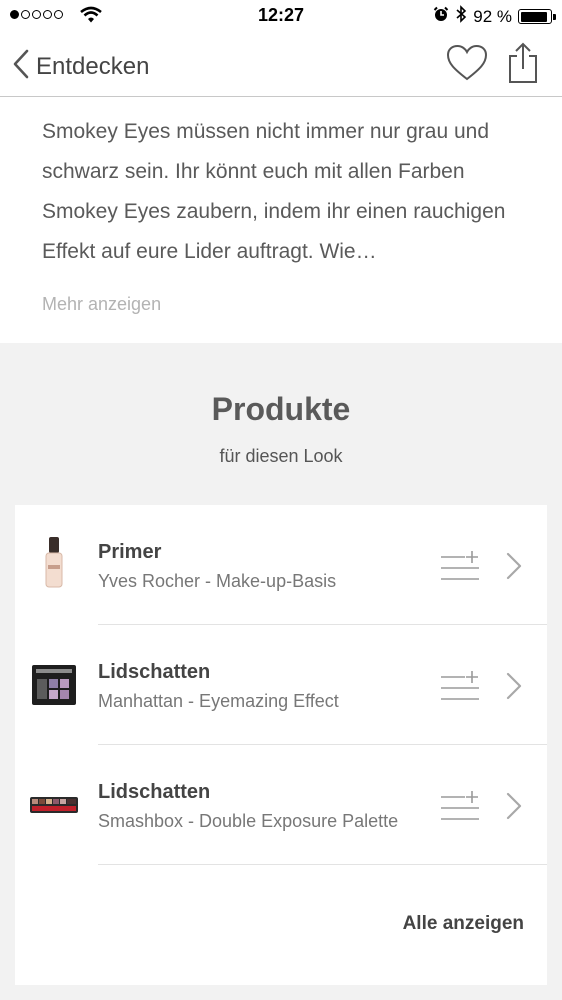  What do you see at coordinates (21, 66) in the screenshot?
I see `chevron-left-icon` at bounding box center [21, 66].